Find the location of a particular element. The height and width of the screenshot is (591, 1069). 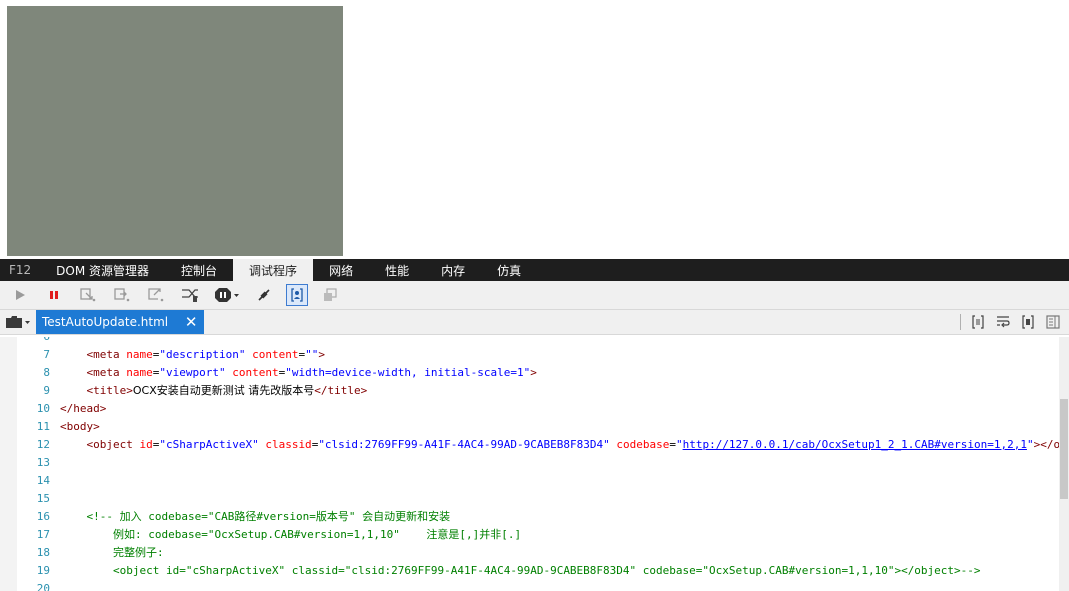

vertical-scrollbar is located at coordinates (1064, 464).